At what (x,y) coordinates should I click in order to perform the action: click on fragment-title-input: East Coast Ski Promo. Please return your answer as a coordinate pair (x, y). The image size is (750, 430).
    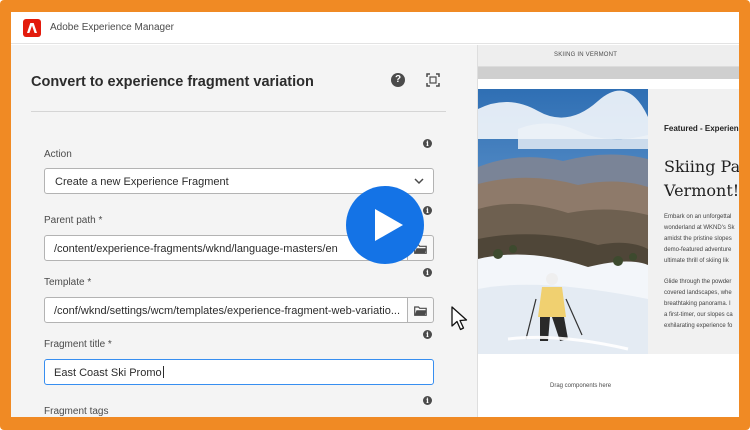
    Looking at the image, I should click on (239, 372).